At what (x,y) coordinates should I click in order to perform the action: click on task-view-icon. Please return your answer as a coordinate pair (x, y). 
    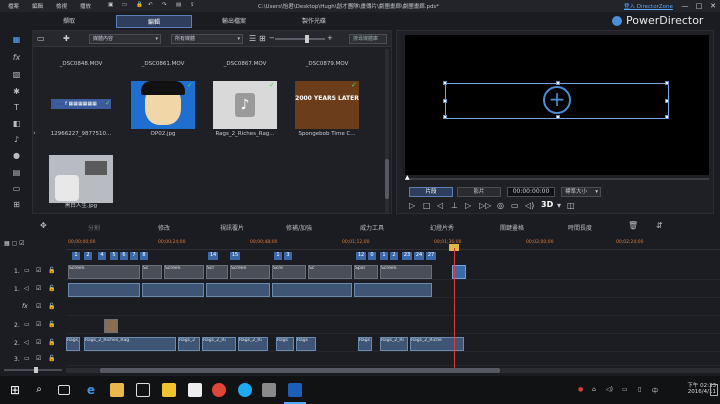
    Looking at the image, I should click on (64, 390).